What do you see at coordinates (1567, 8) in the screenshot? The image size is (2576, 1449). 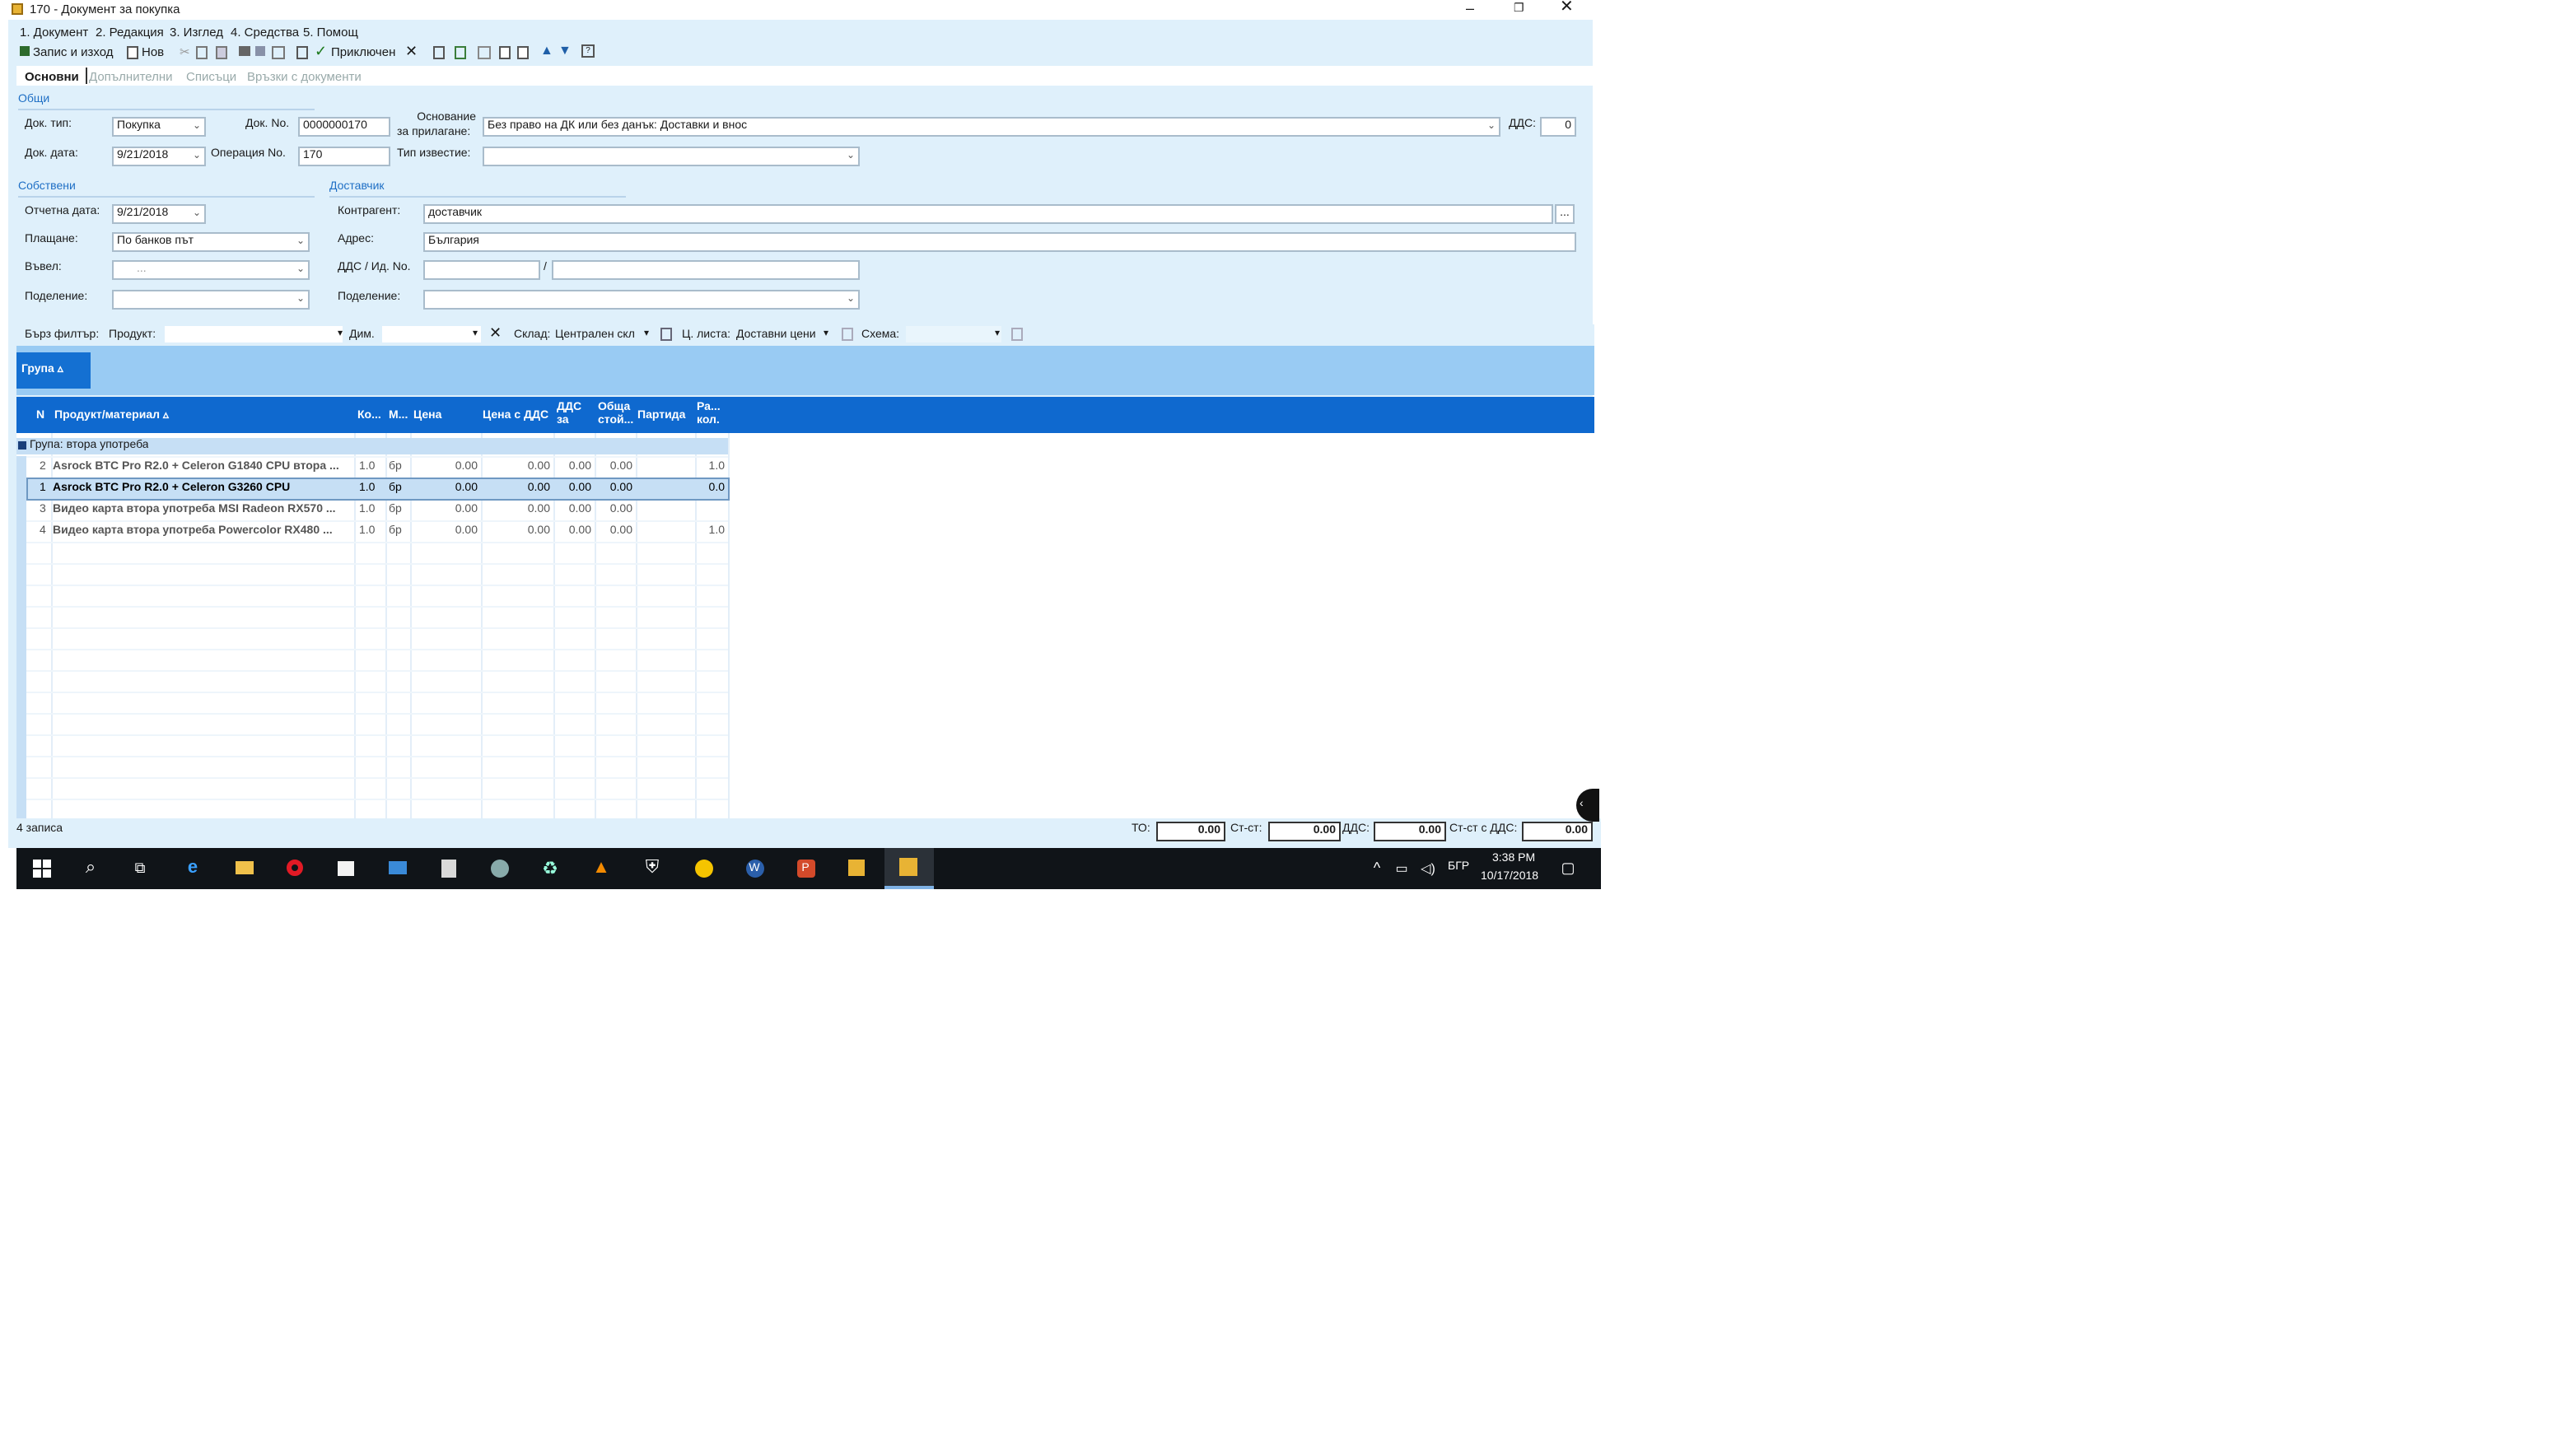 I see `close-icon: ✕` at bounding box center [1567, 8].